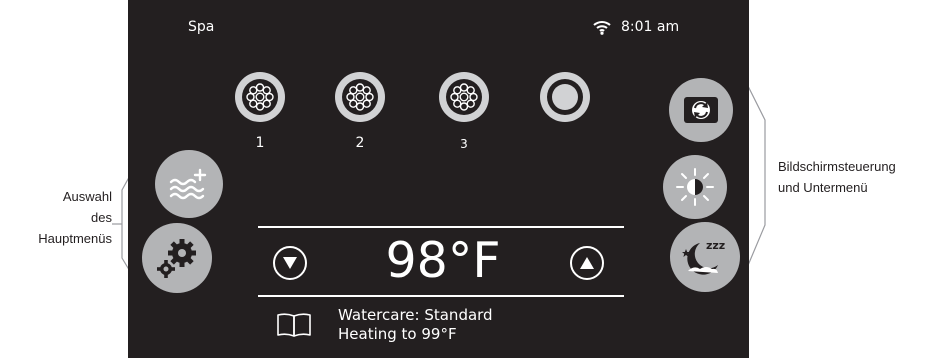 Image resolution: width=949 pixels, height=358 pixels. I want to click on top-divider, so click(441, 227).